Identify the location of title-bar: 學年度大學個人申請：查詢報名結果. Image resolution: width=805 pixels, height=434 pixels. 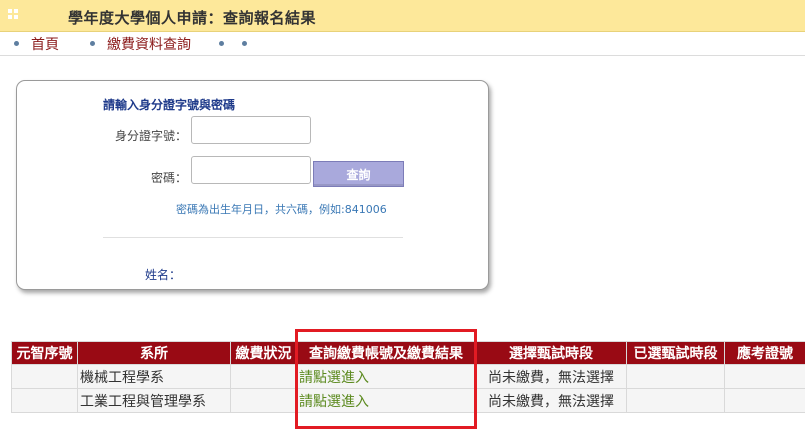
(402, 16).